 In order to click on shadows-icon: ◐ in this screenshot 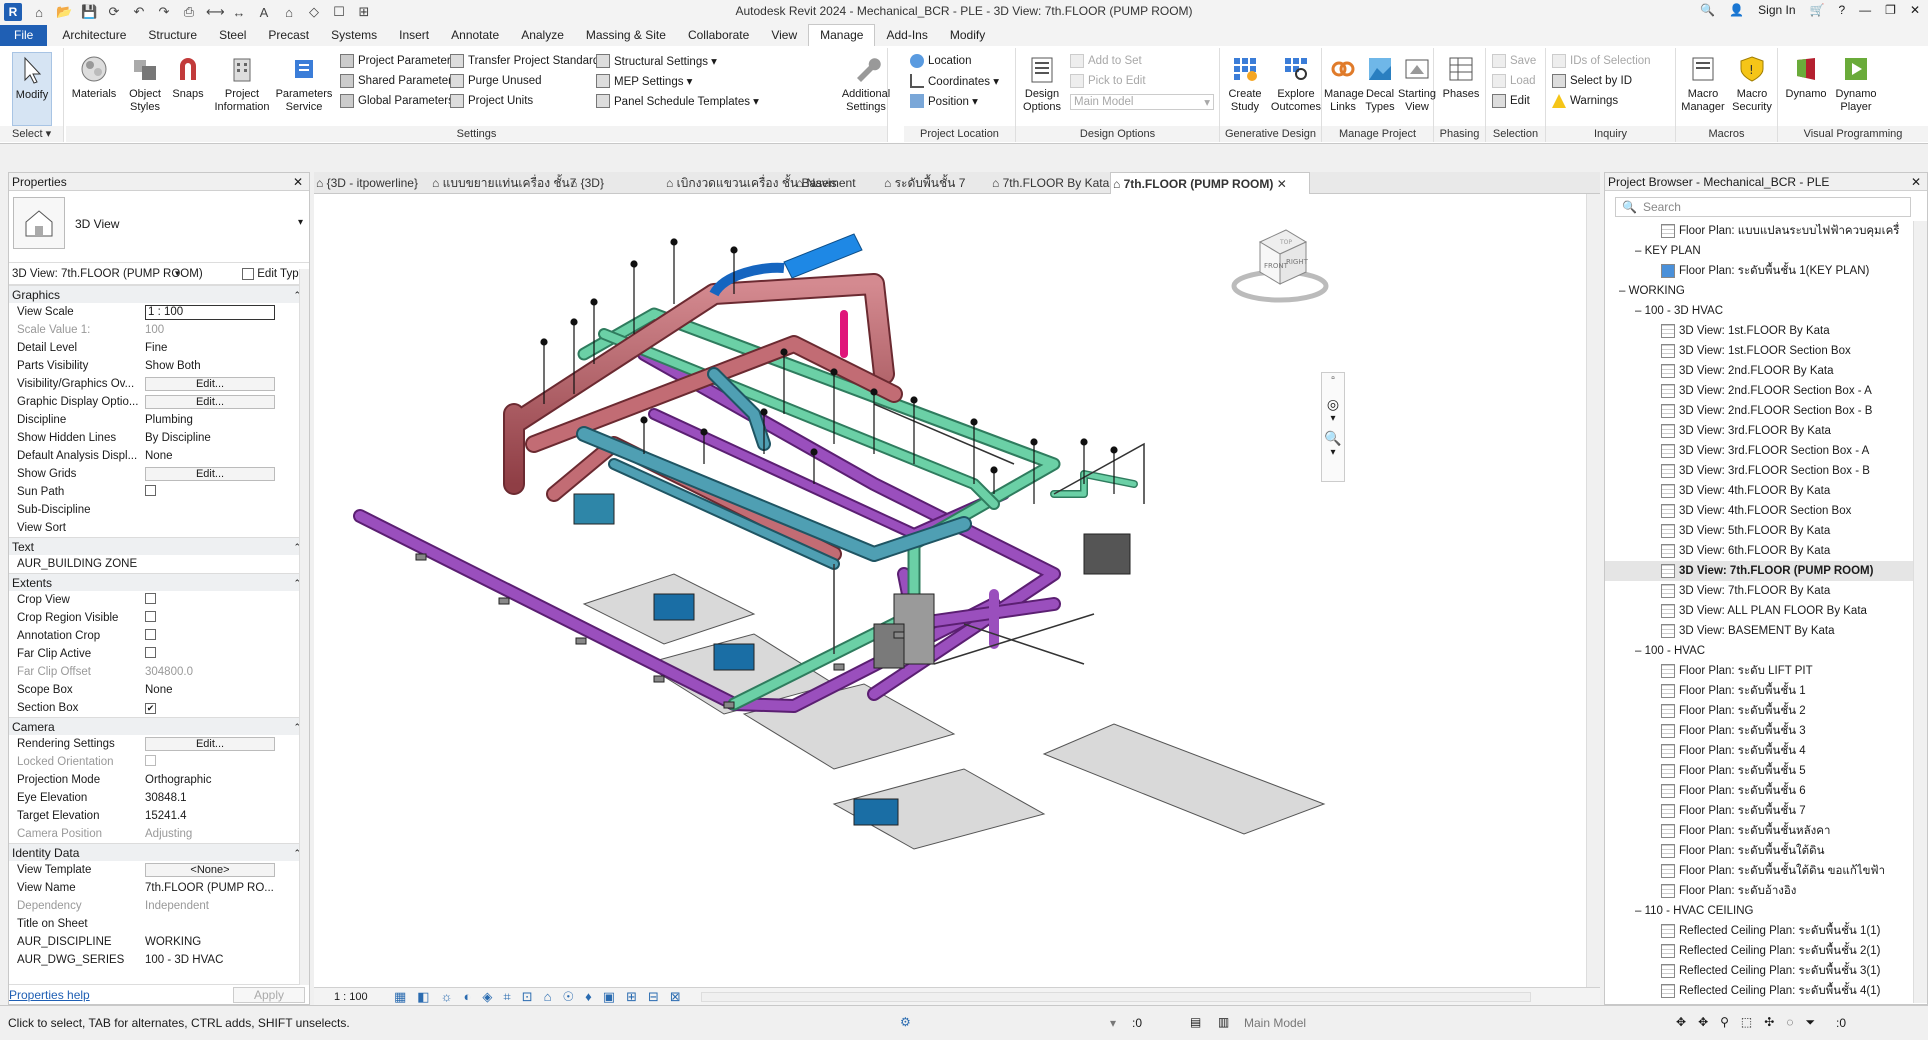, I will do `click(468, 997)`.